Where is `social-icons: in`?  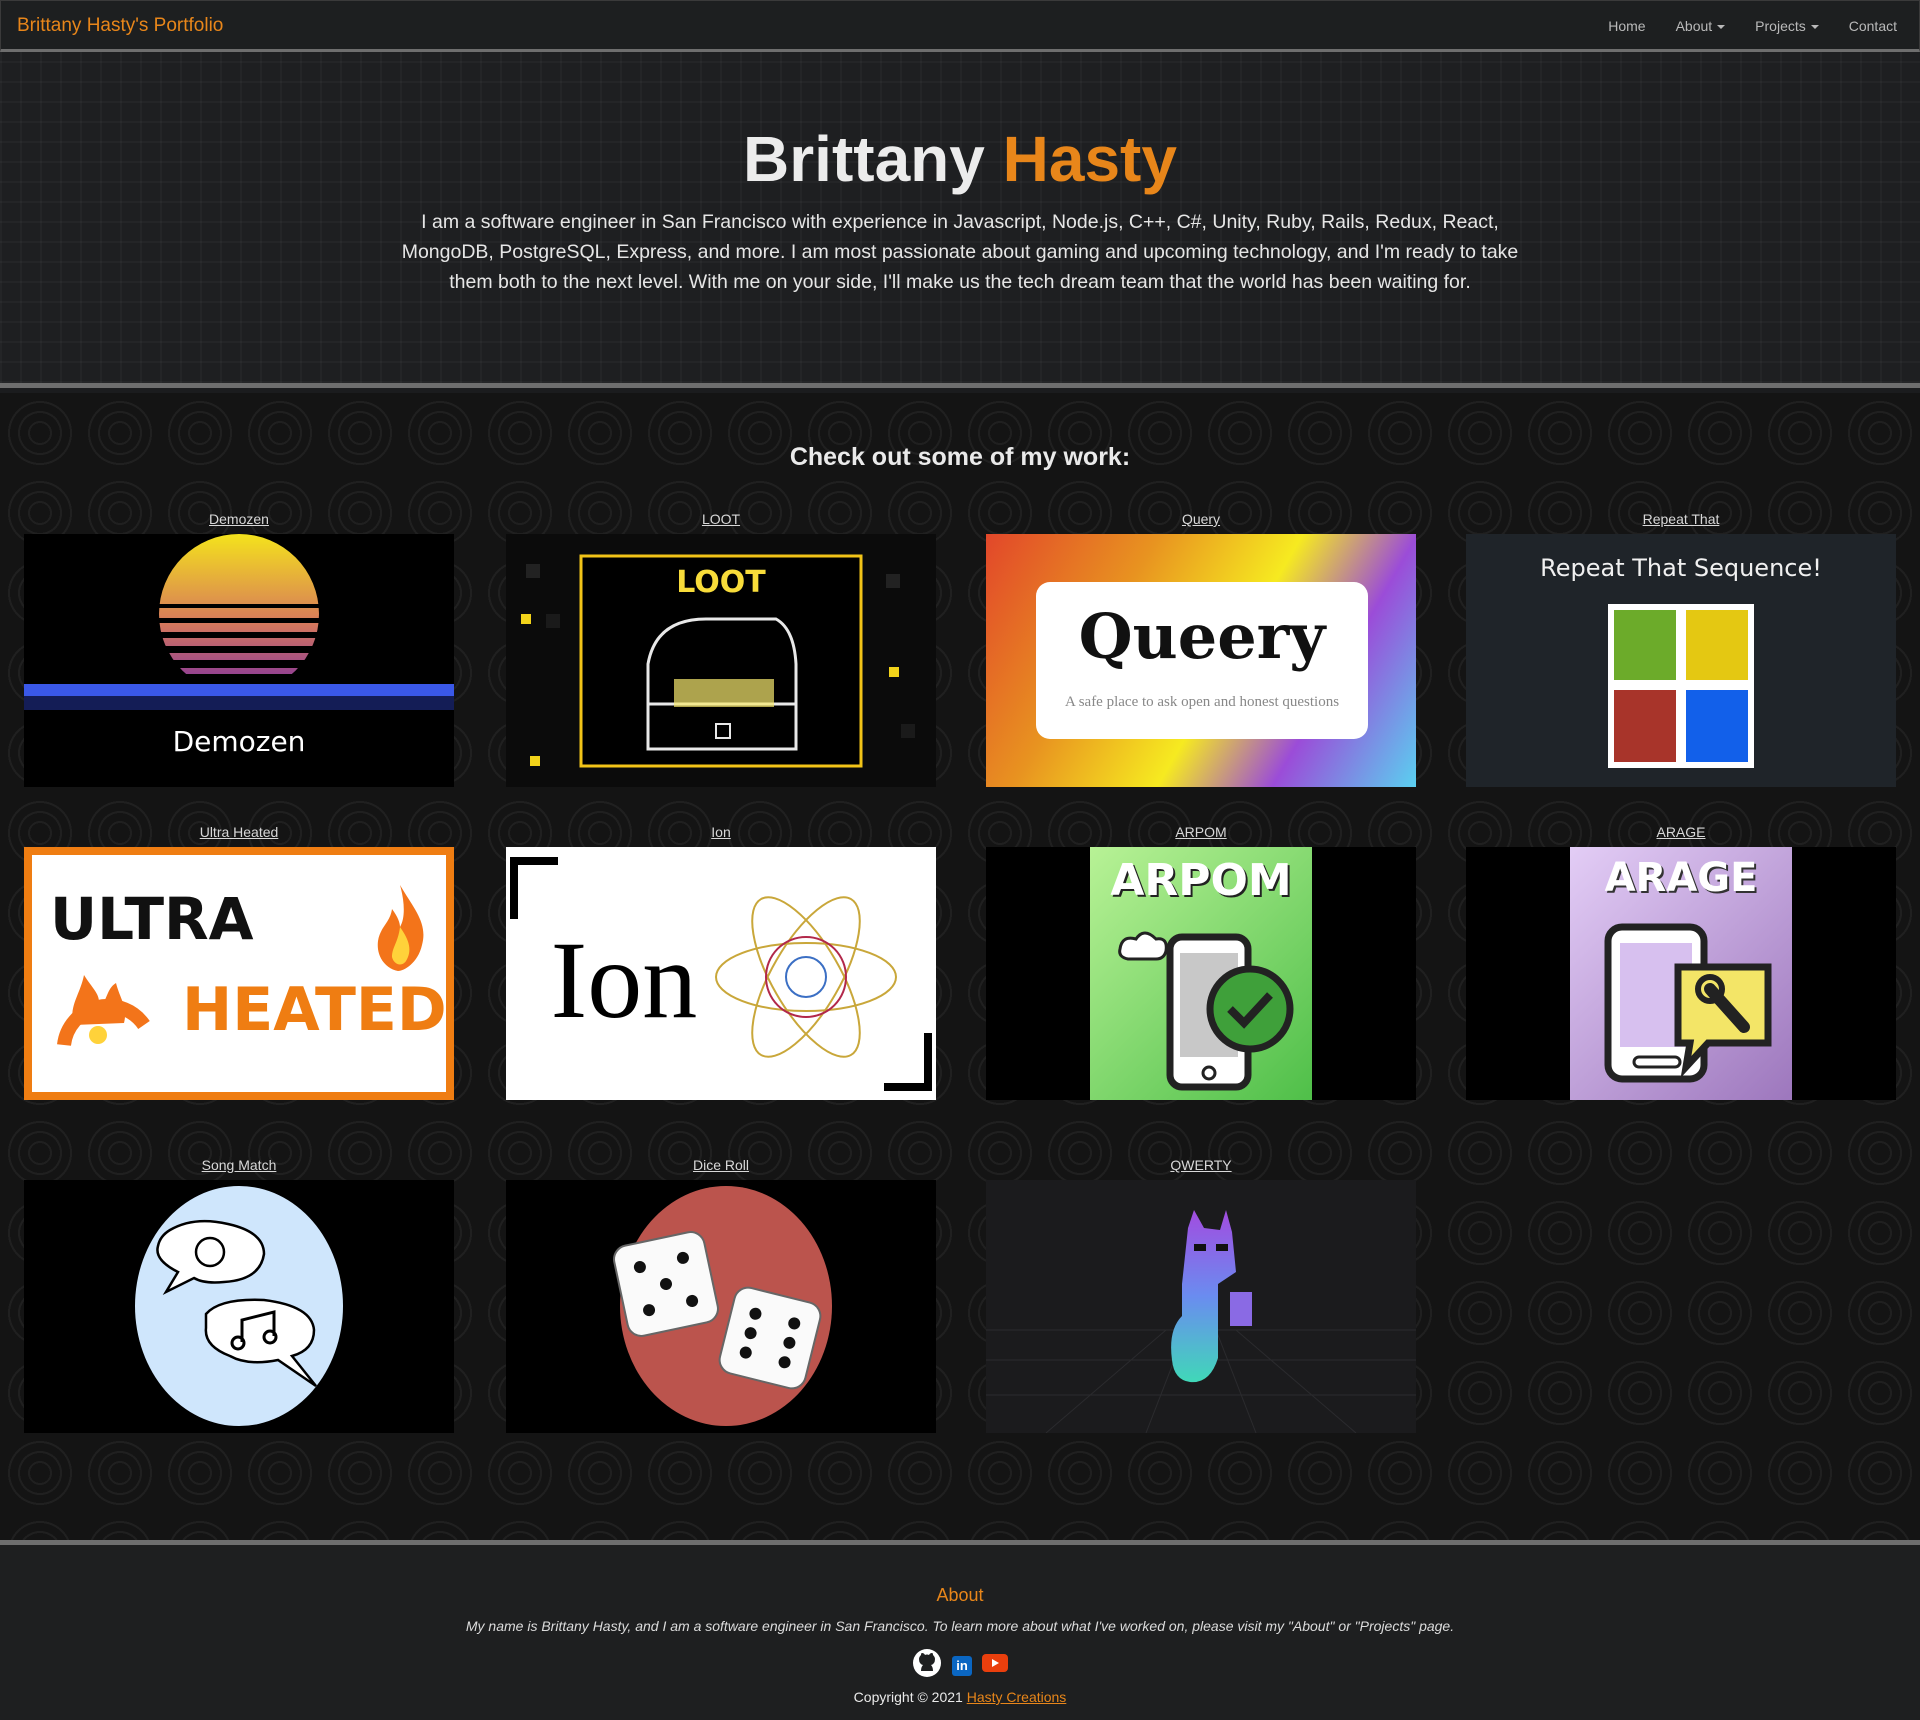 social-icons: in is located at coordinates (960, 1665).